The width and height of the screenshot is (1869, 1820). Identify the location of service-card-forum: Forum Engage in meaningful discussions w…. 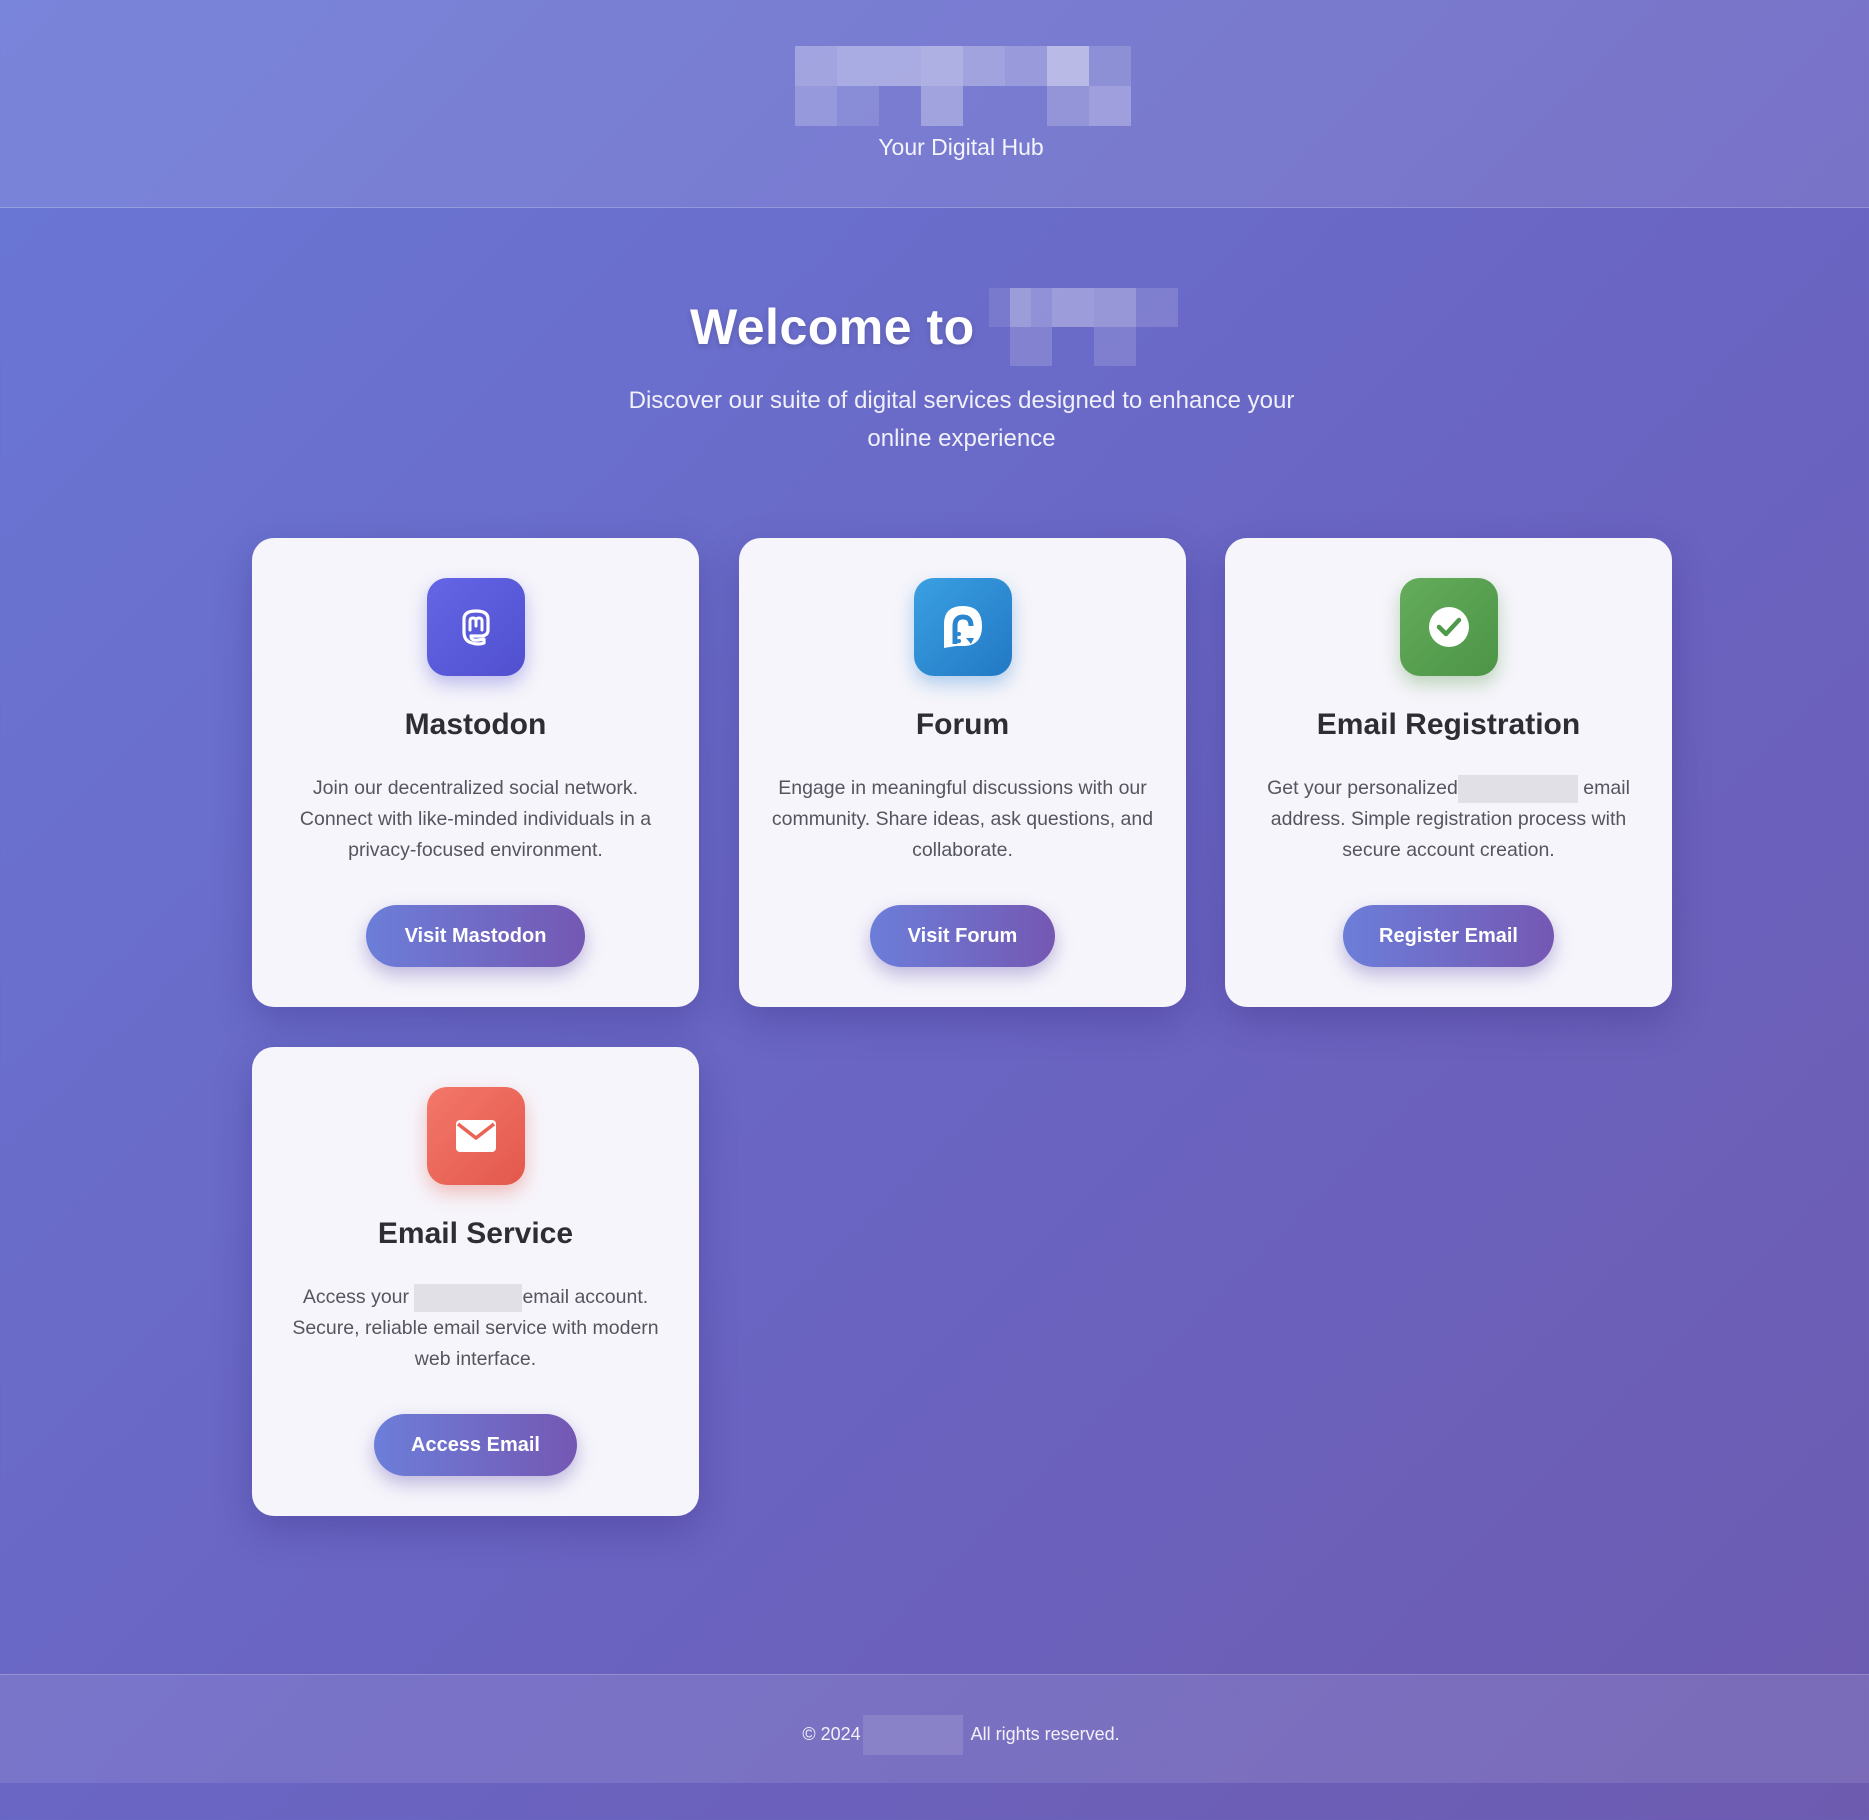
(962, 772).